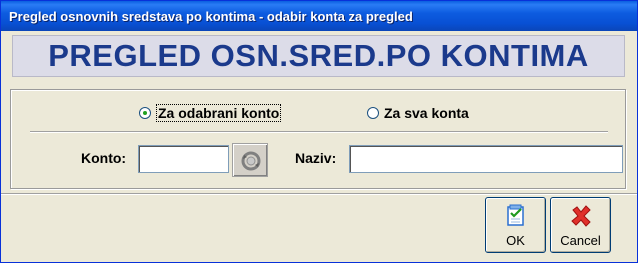 This screenshot has width=638, height=263. I want to click on refresh-lookup-icon, so click(251, 161).